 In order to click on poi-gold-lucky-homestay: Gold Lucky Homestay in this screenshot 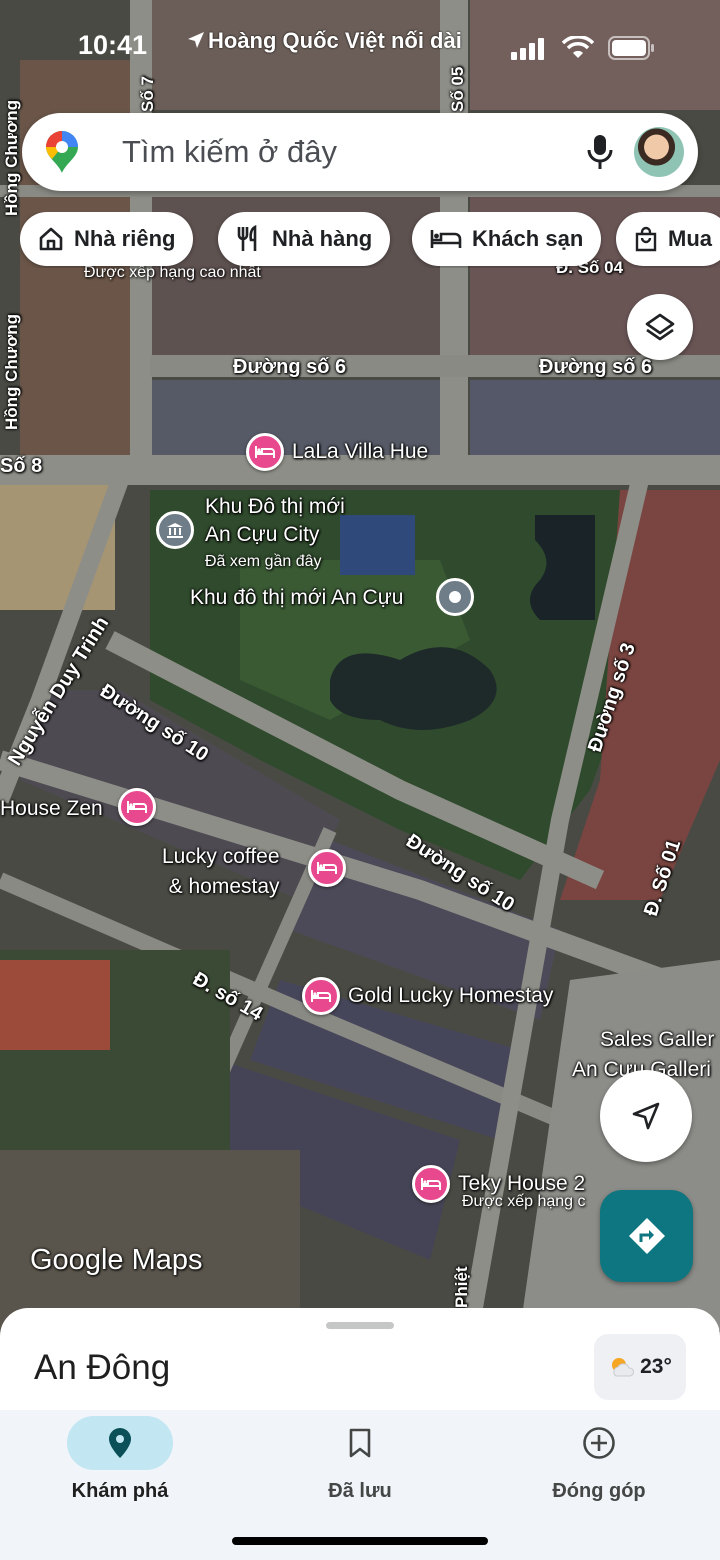, I will do `click(427, 996)`.